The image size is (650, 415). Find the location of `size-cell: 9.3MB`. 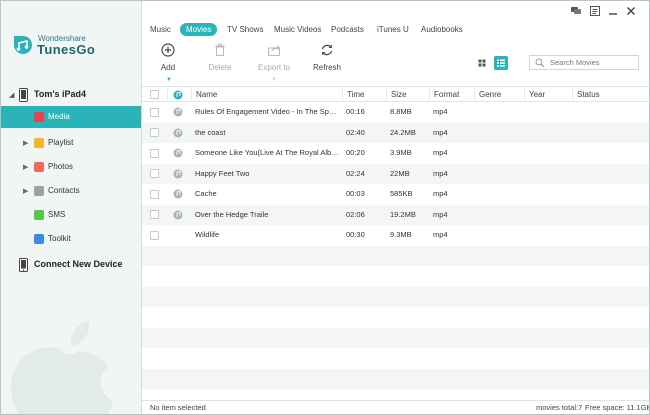

size-cell: 9.3MB is located at coordinates (401, 234).